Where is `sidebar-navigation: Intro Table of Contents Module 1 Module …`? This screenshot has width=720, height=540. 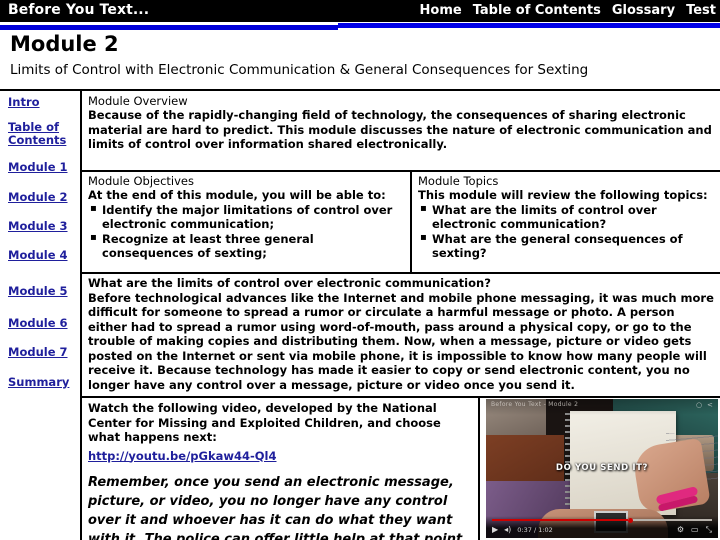 sidebar-navigation: Intro Table of Contents Module 1 Module … is located at coordinates (40, 315).